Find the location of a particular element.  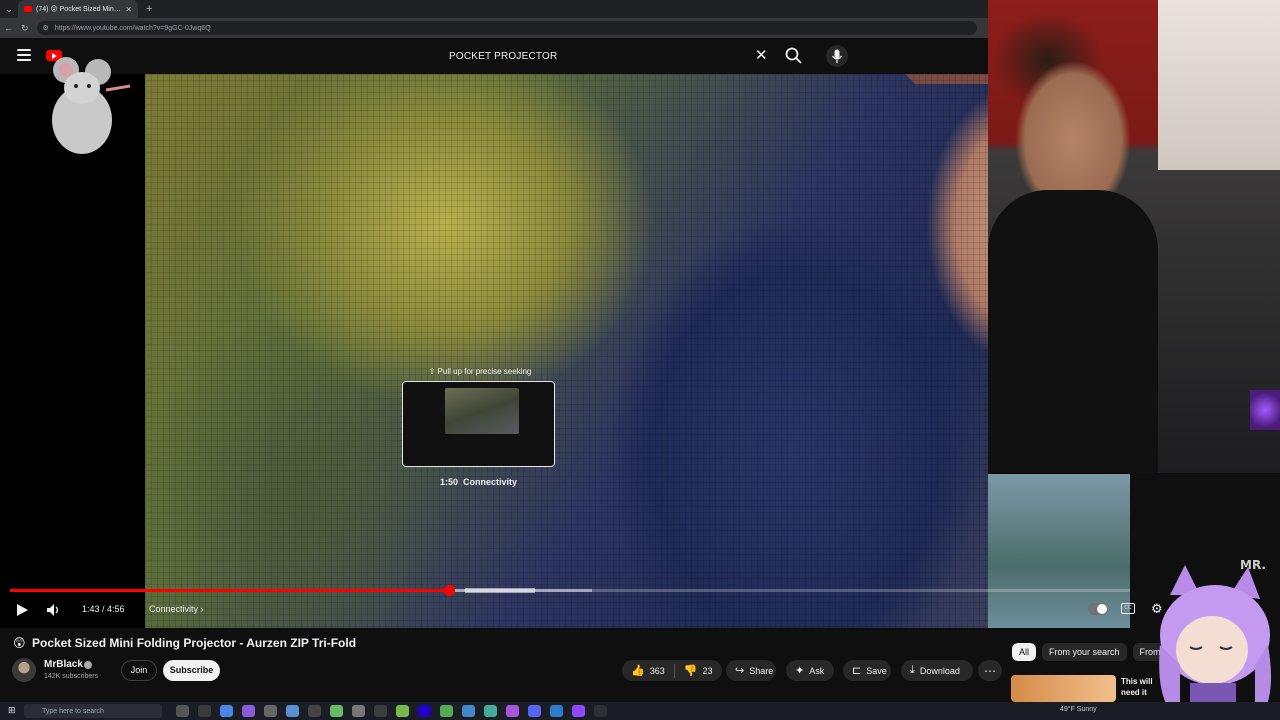

reload-icon: ↻ is located at coordinates (25, 28).